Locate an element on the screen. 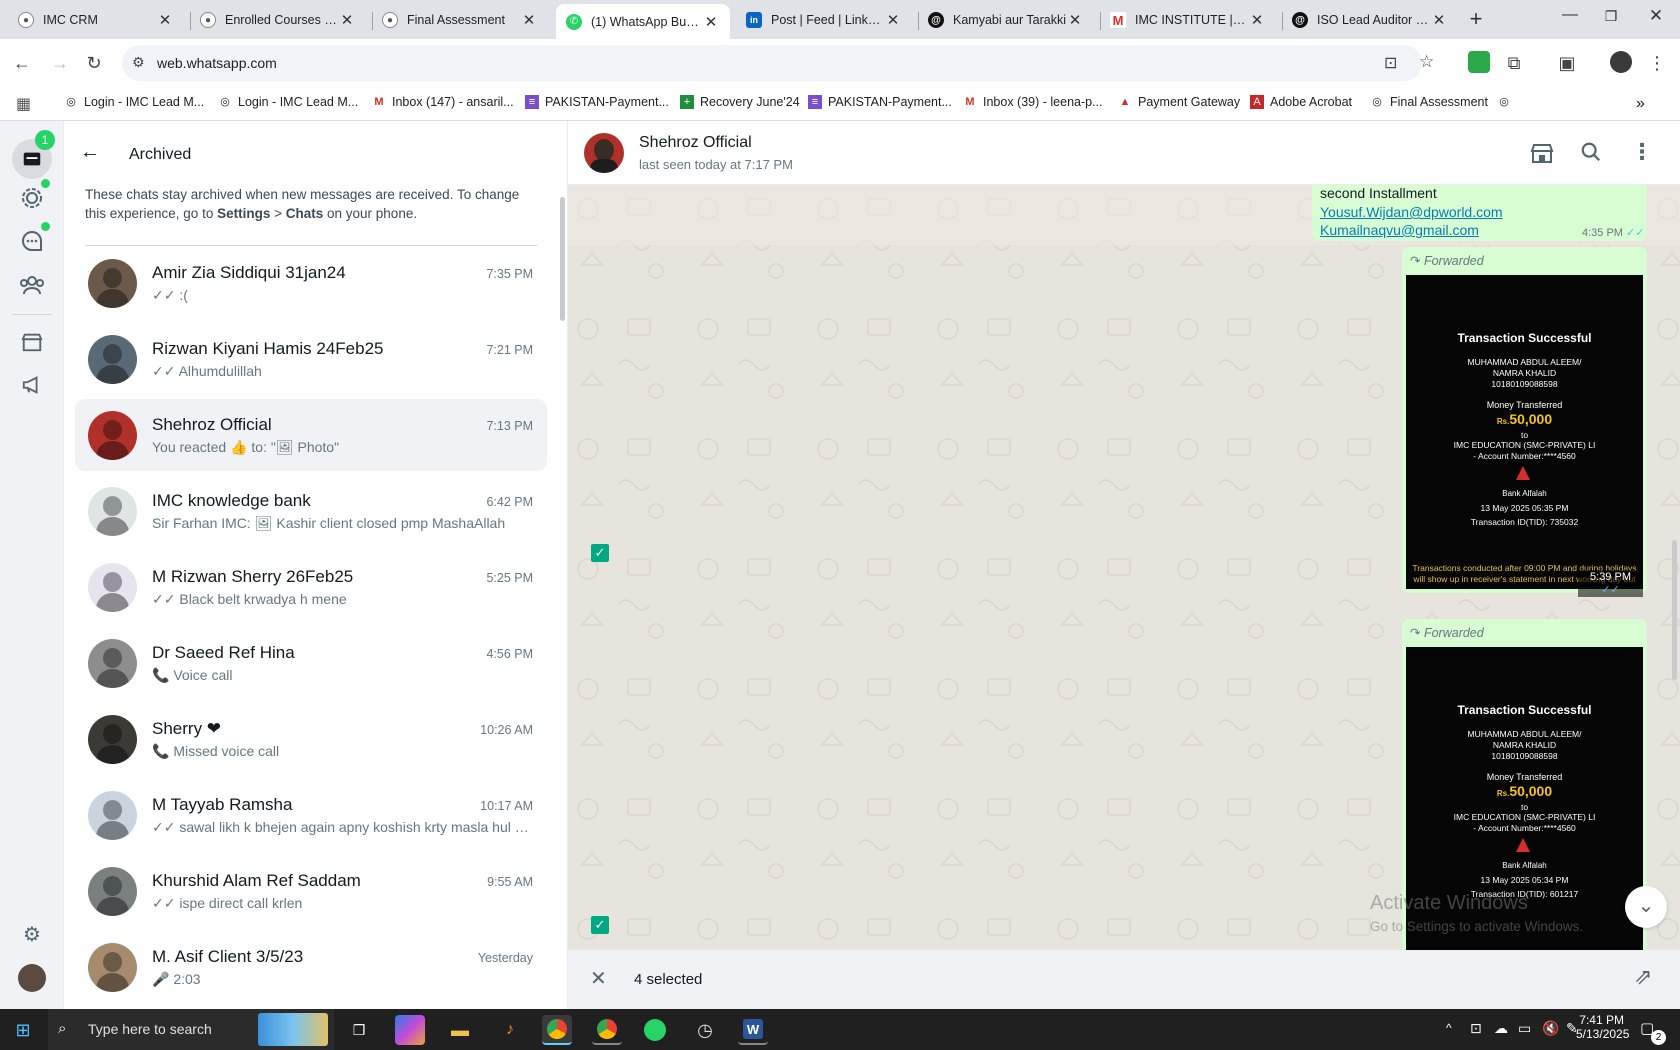  tab-search-icon: ▣ is located at coordinates (1567, 63).